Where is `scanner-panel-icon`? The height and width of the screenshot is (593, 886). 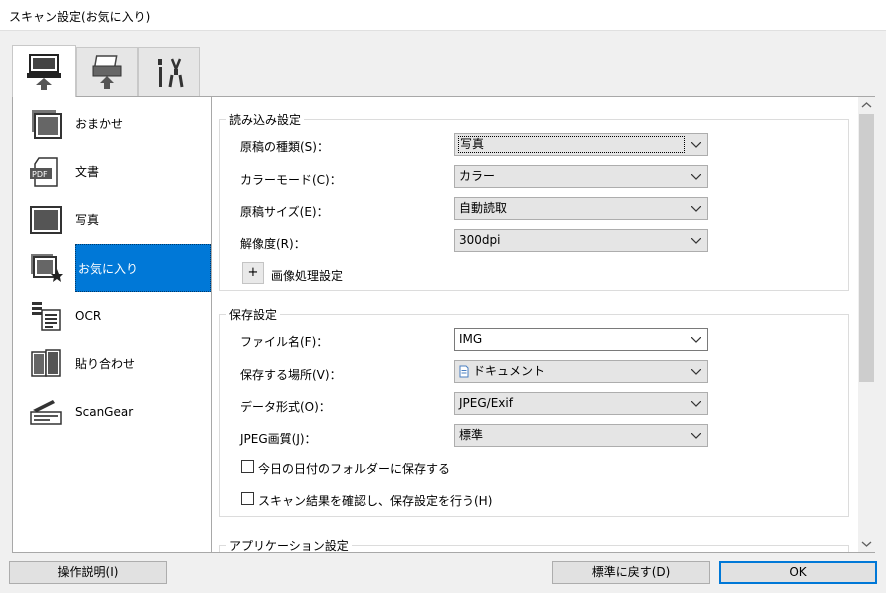 scanner-panel-icon is located at coordinates (107, 71).